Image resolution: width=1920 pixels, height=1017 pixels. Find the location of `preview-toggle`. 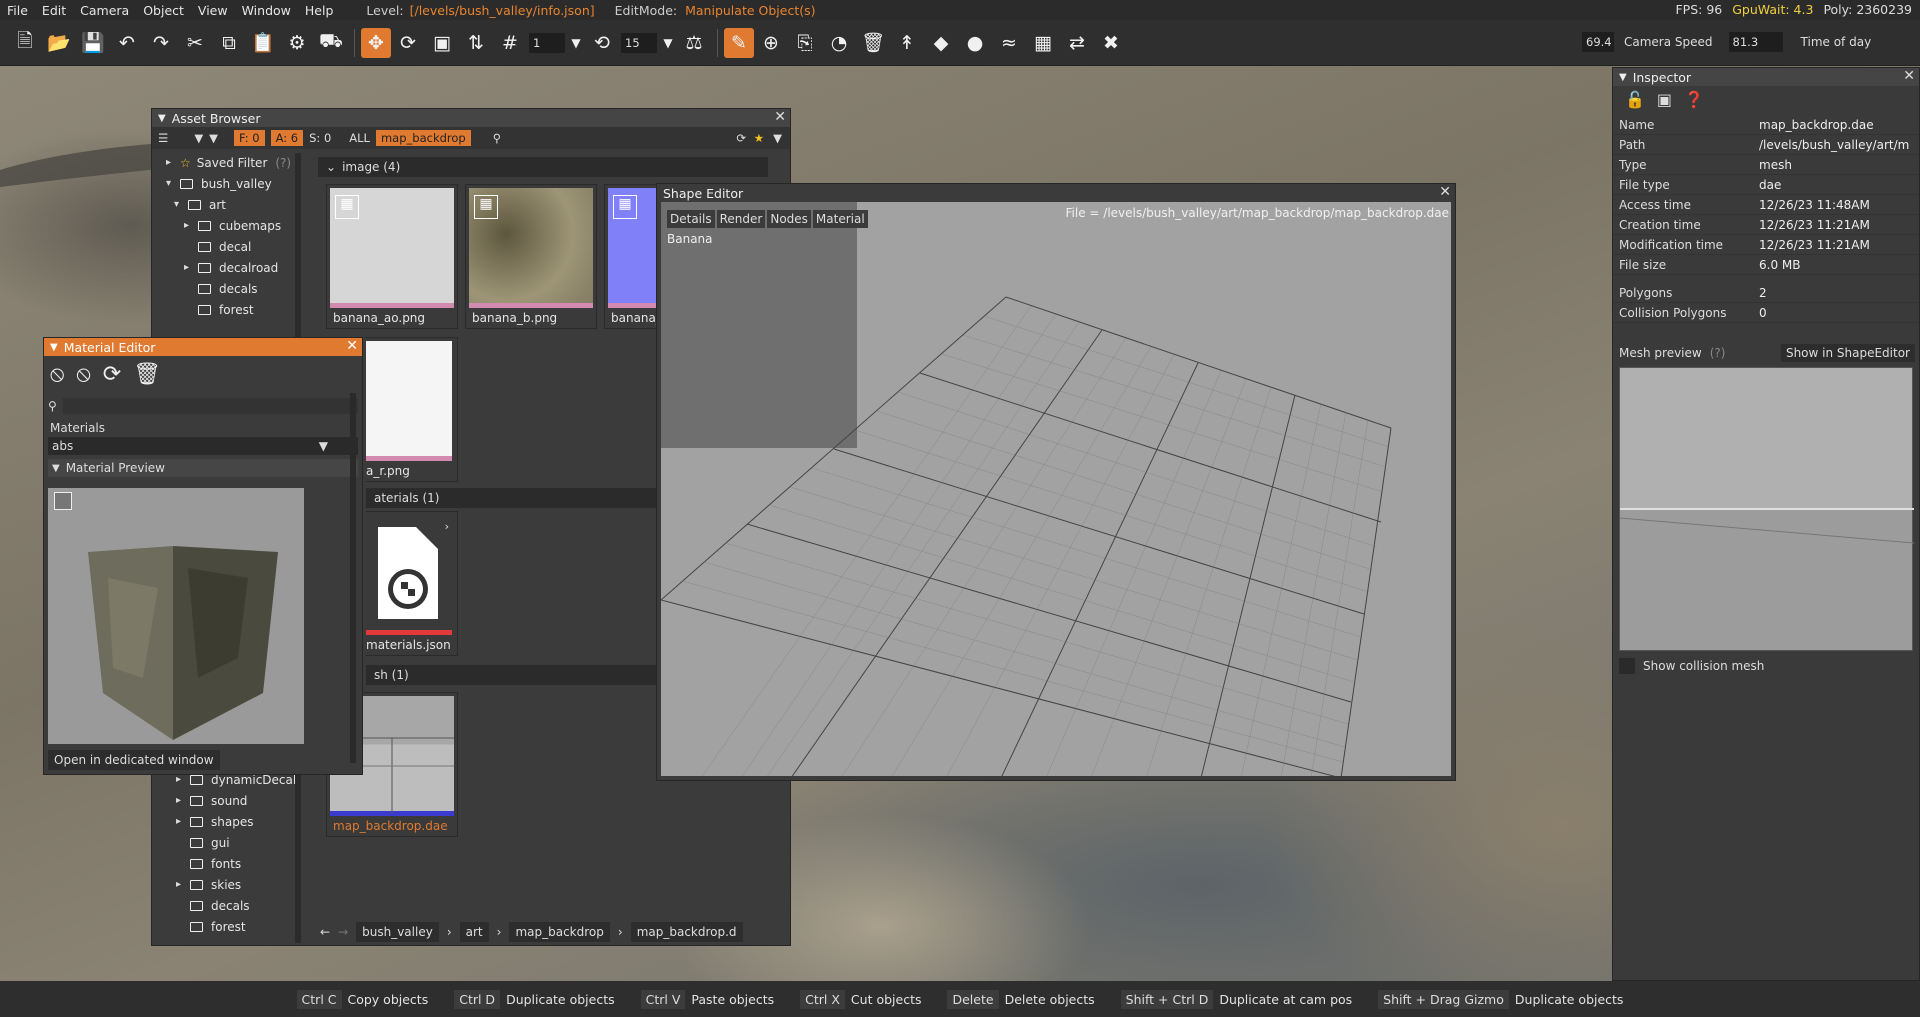

preview-toggle is located at coordinates (63, 501).